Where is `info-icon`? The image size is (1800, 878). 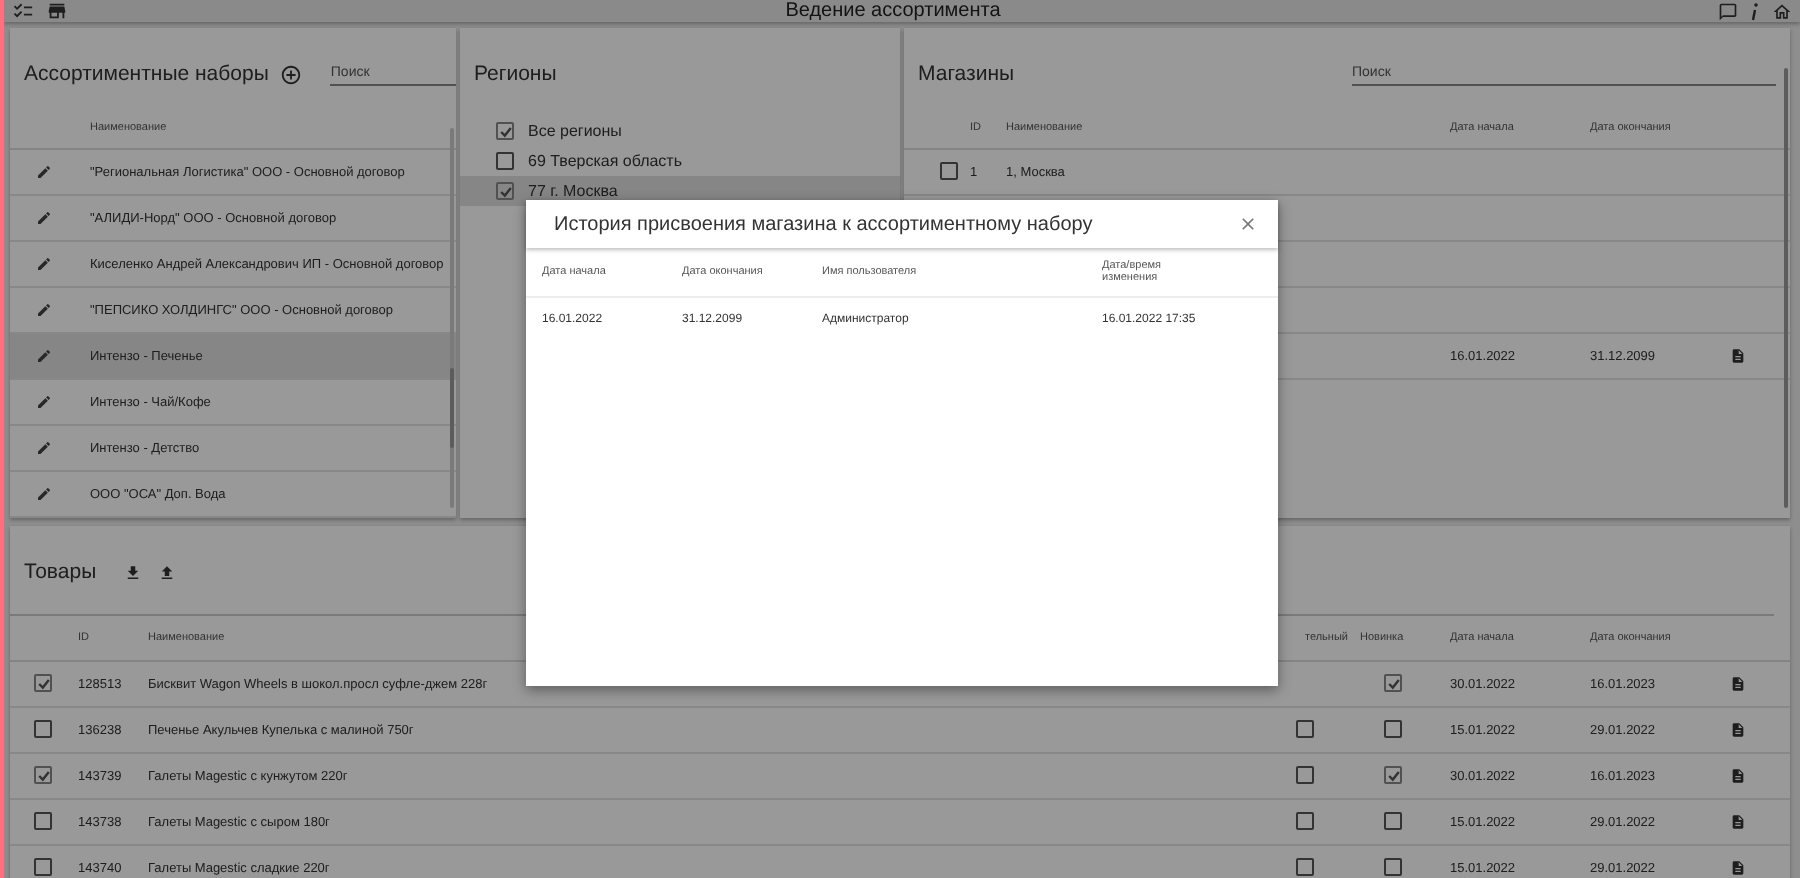
info-icon is located at coordinates (1755, 11).